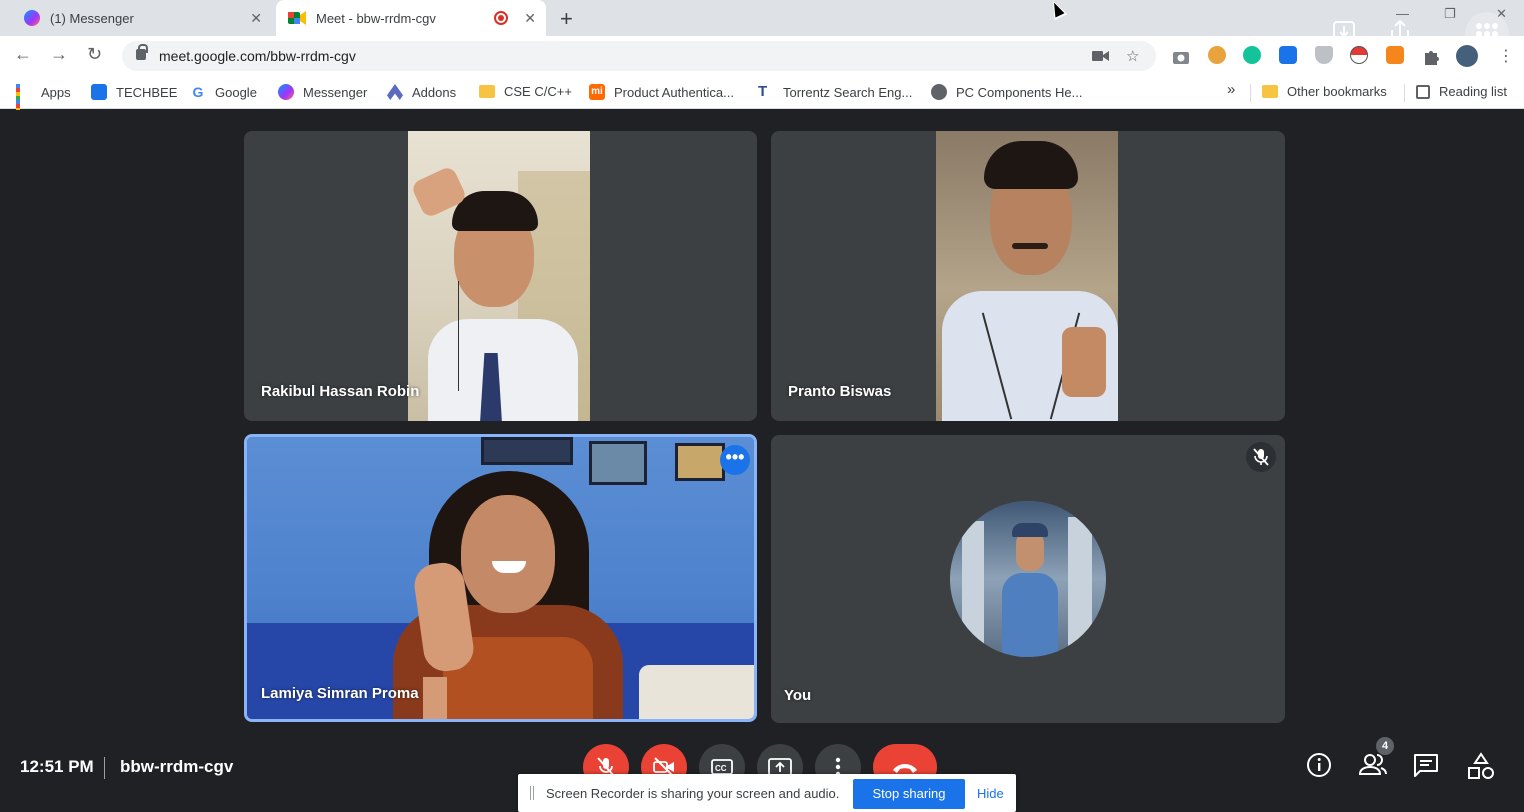 The height and width of the screenshot is (812, 1524). I want to click on recorder-extension-icon, so click(1288, 55).